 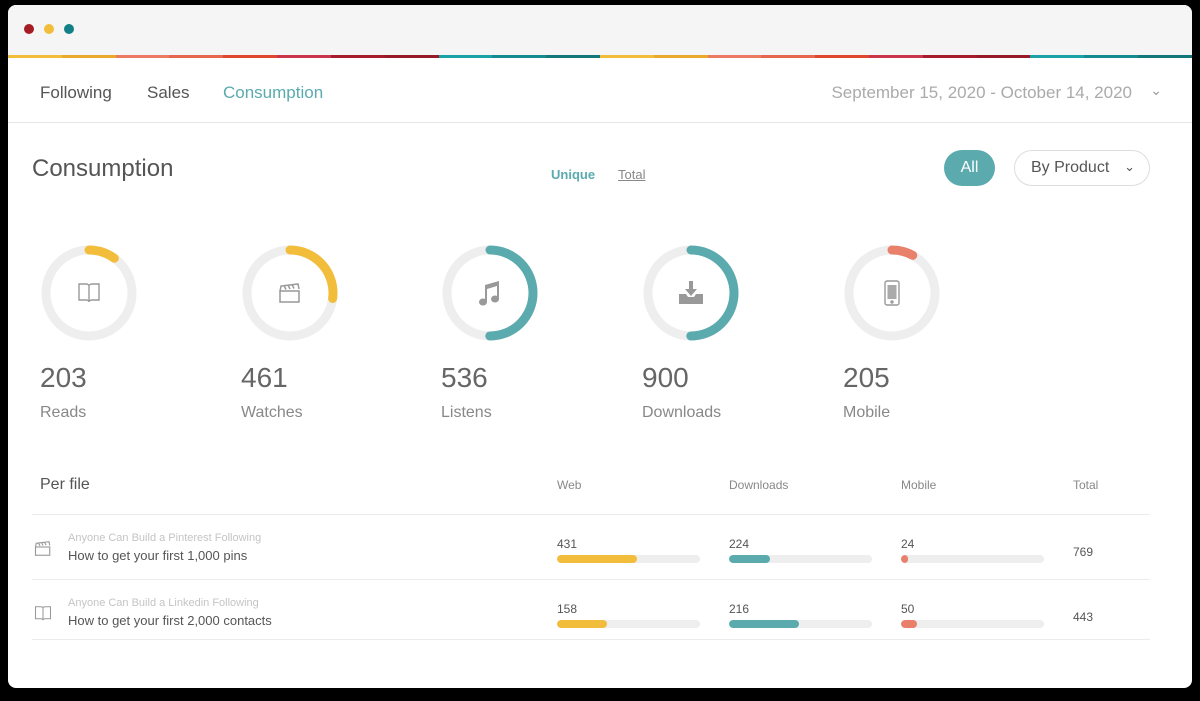 I want to click on tab-consumption: Consumption, so click(x=273, y=93).